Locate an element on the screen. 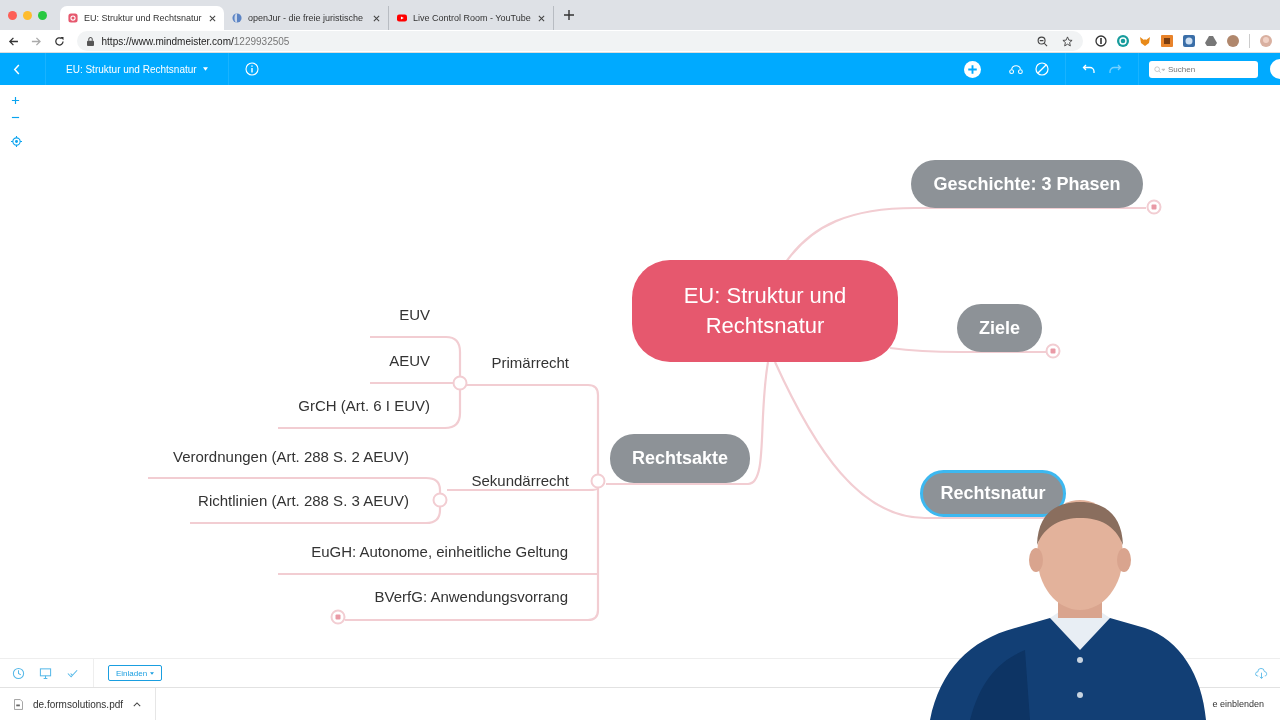 The image size is (1280, 720). info-icon is located at coordinates (1101, 41).